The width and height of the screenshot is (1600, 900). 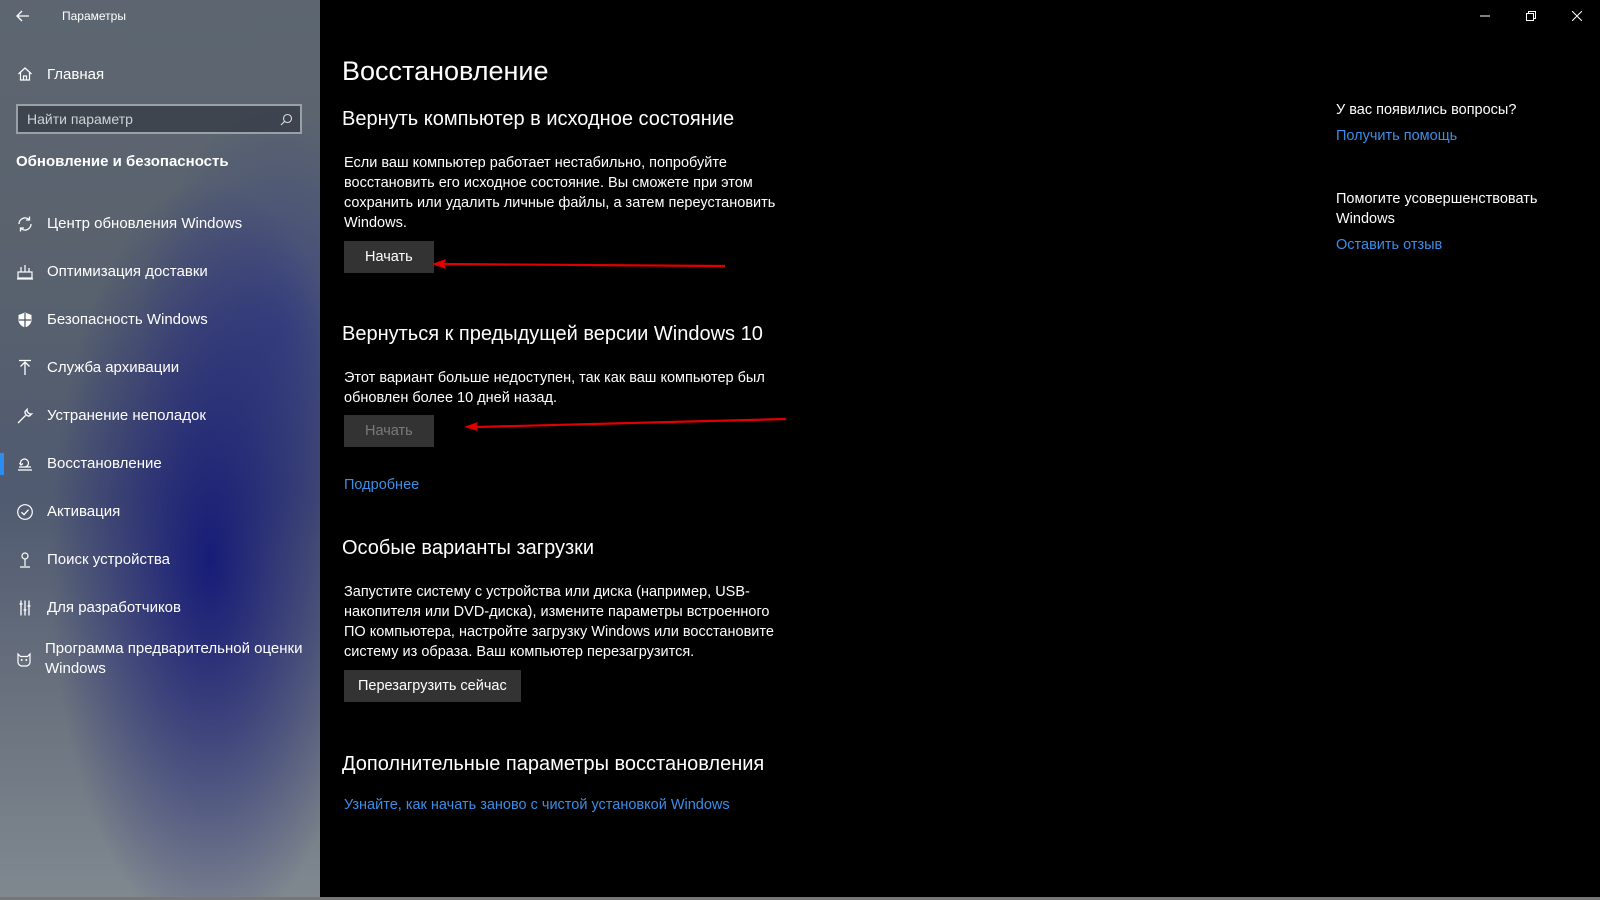 I want to click on sidebar-item-recovery: Восстановление, so click(x=160, y=464).